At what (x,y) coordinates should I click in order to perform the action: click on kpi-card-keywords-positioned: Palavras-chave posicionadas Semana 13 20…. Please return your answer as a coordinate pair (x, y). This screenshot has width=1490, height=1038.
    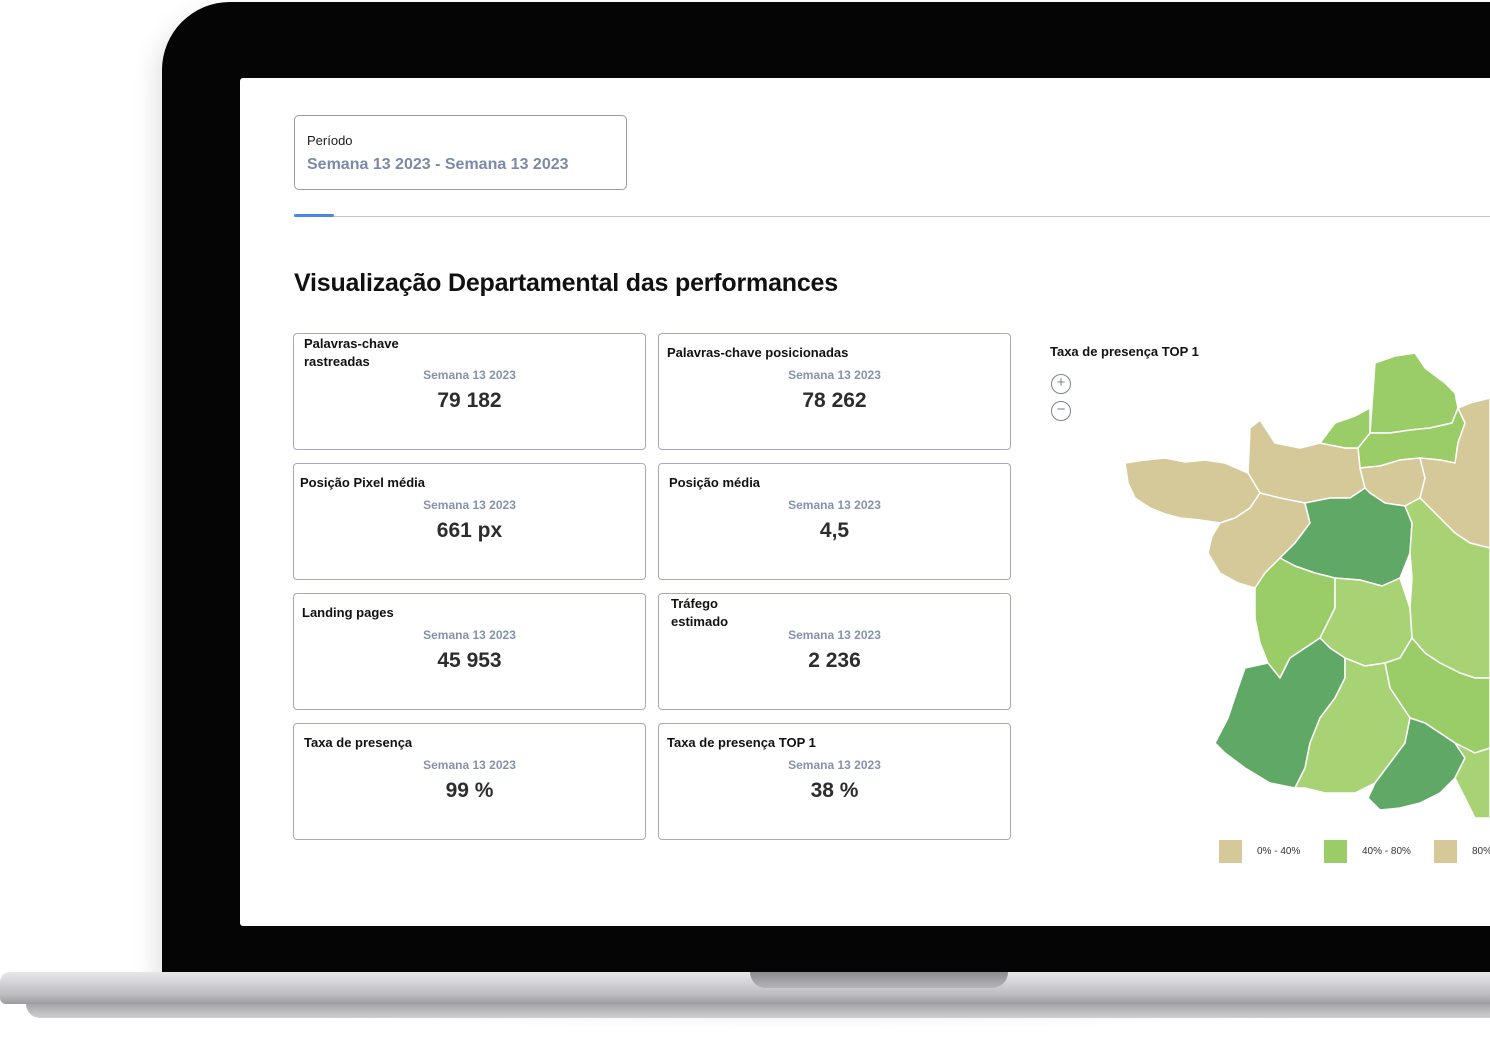
    Looking at the image, I should click on (834, 391).